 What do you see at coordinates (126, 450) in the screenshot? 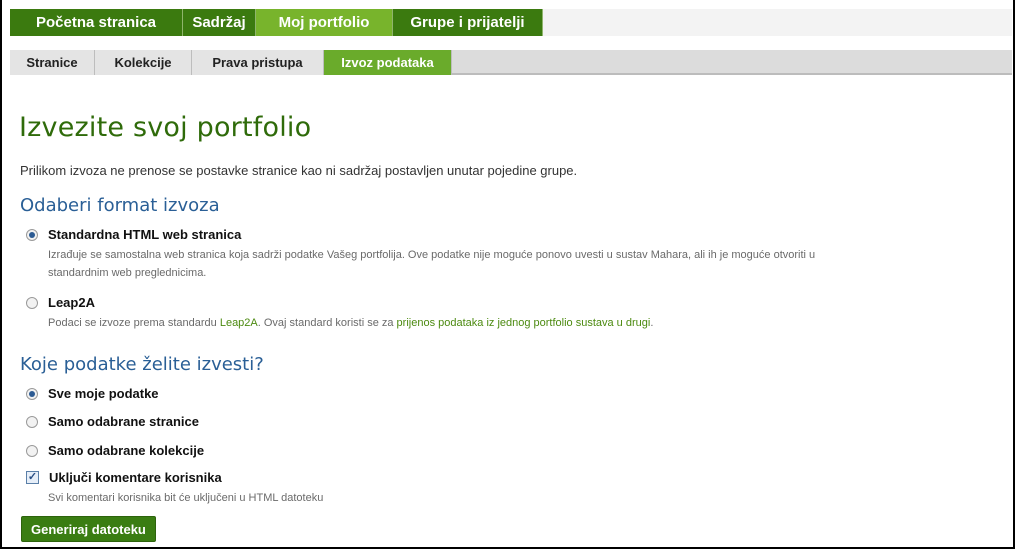
I see `data-option-collections-label: Samo odabrane kolekcije` at bounding box center [126, 450].